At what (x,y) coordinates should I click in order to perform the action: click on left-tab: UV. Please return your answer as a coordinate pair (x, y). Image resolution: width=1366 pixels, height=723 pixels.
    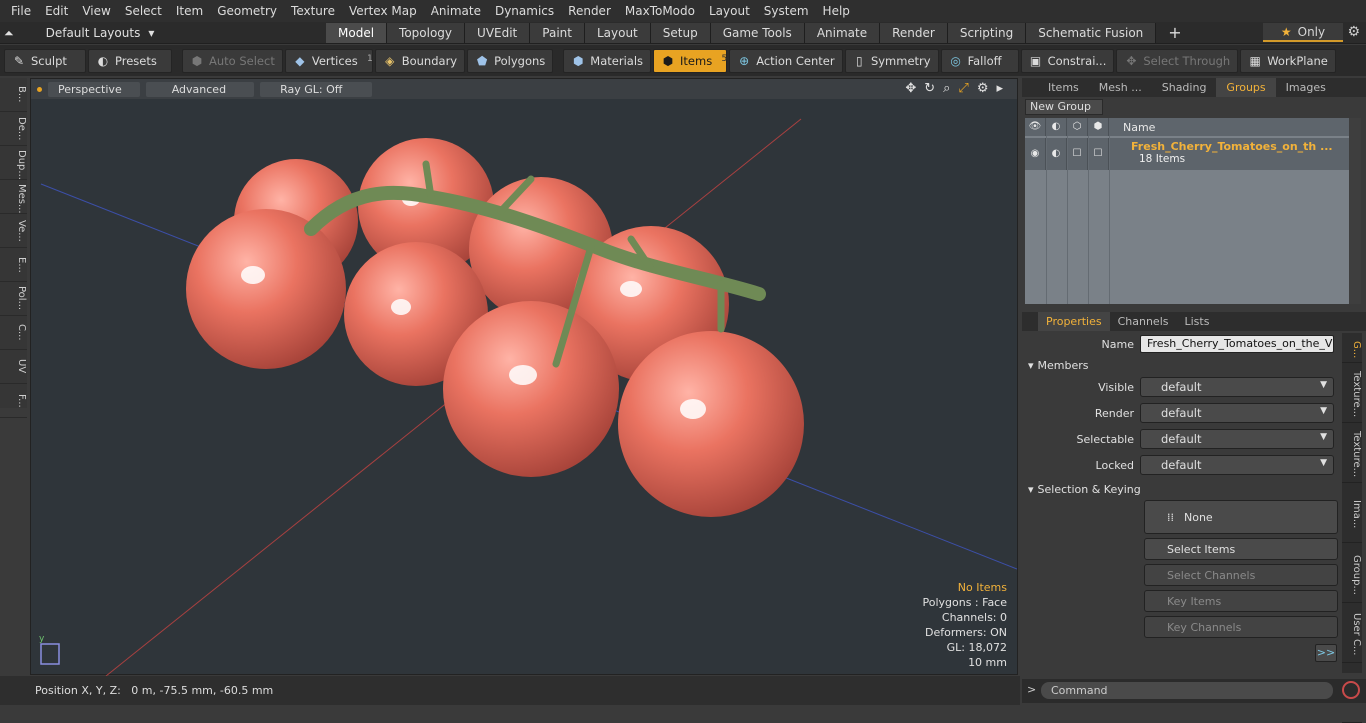
    Looking at the image, I should click on (13, 367).